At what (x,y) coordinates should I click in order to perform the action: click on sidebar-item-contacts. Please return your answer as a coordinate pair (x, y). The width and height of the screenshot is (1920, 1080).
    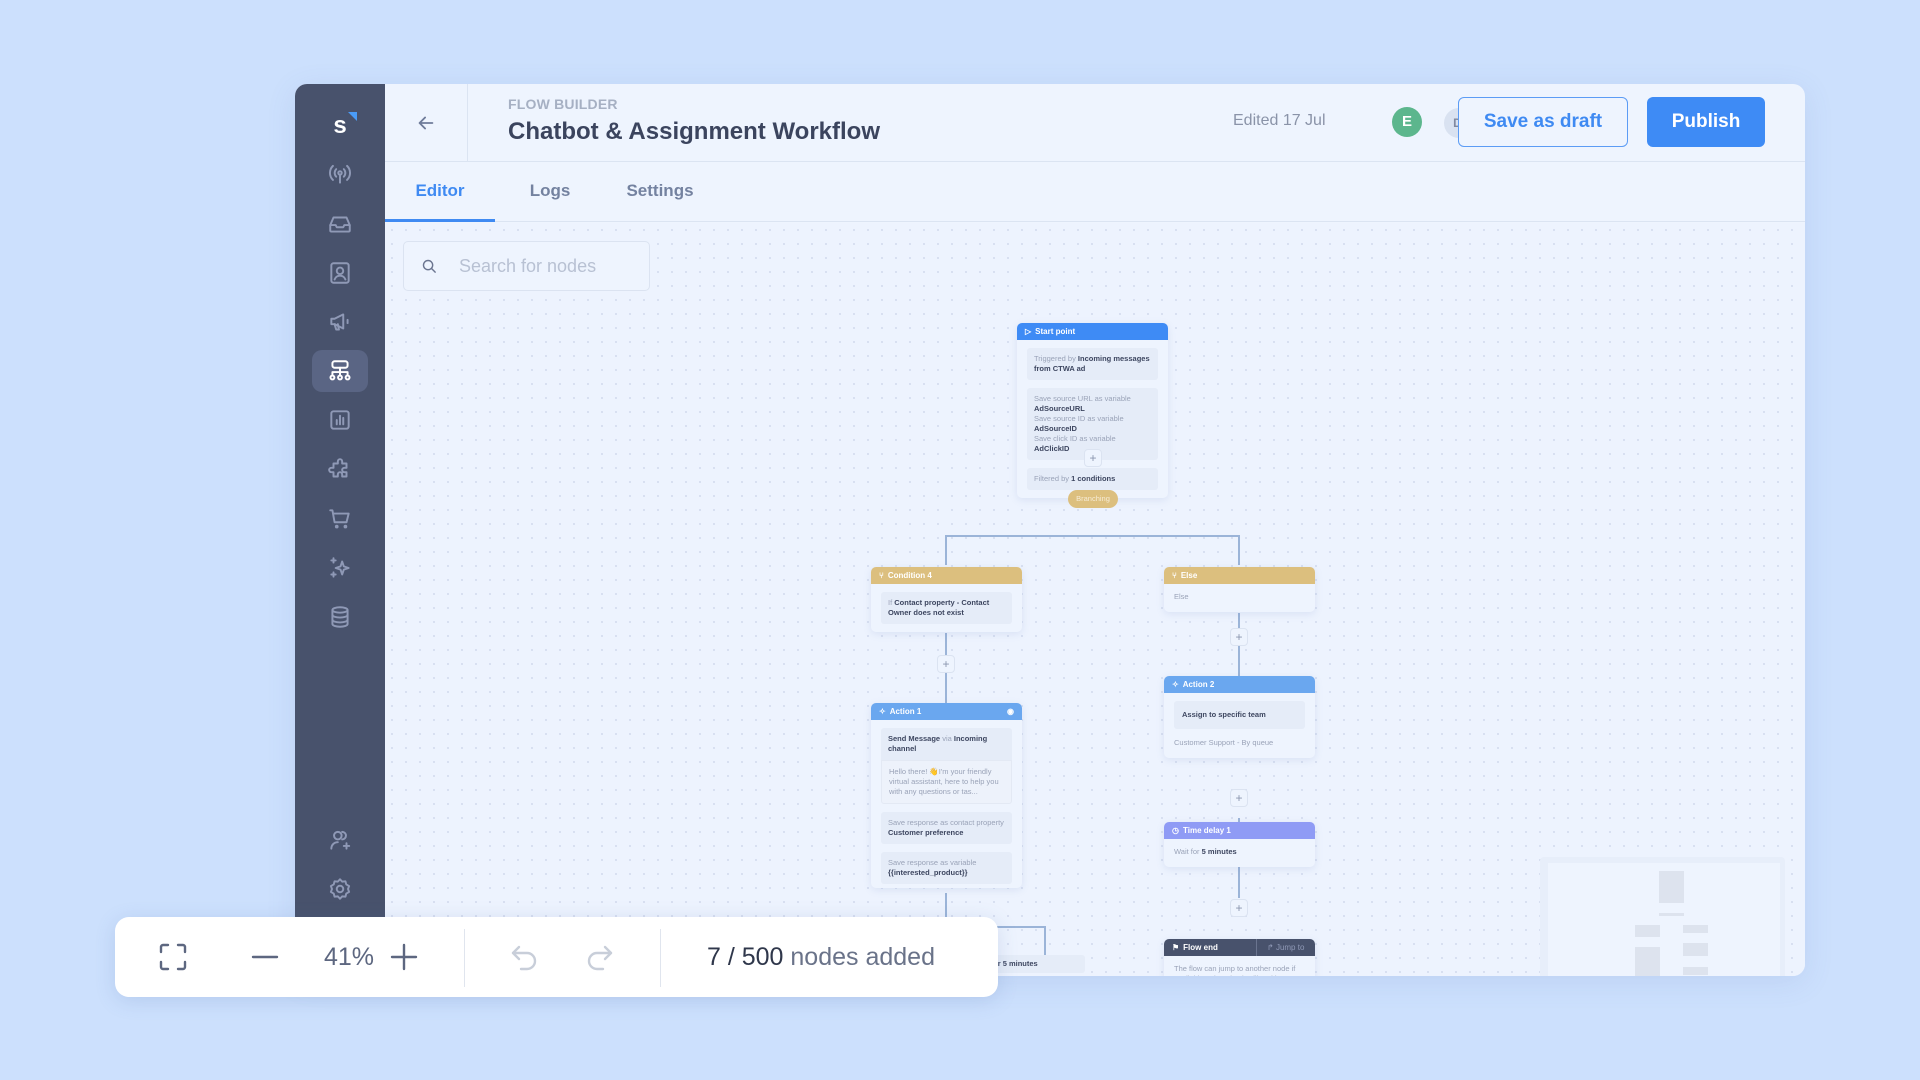
    Looking at the image, I should click on (340, 273).